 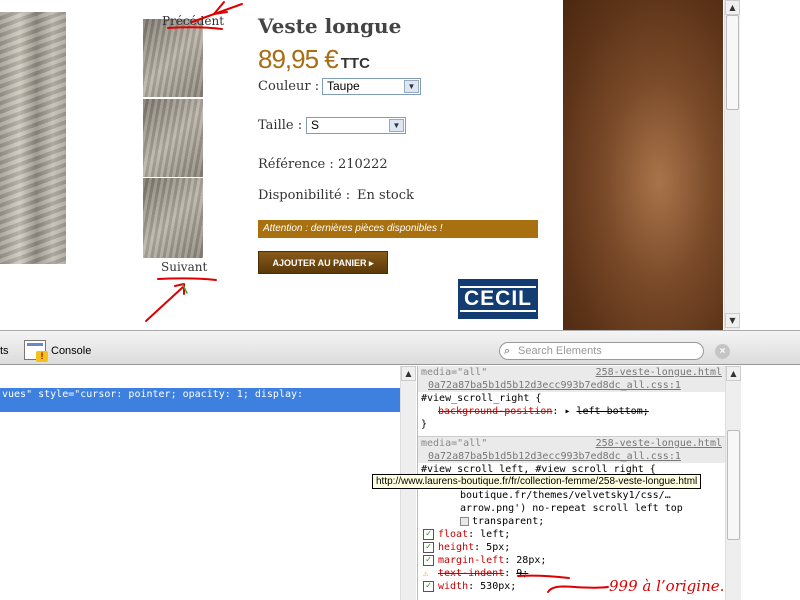 I want to click on tab-console: Console, so click(x=71, y=351).